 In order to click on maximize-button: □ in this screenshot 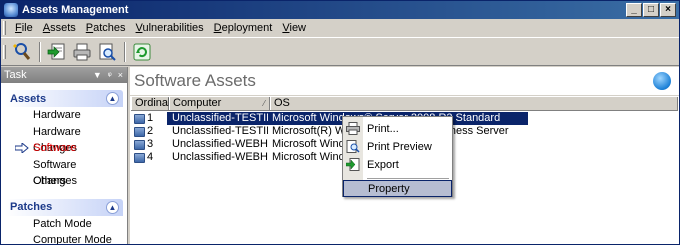, I will do `click(651, 10)`.